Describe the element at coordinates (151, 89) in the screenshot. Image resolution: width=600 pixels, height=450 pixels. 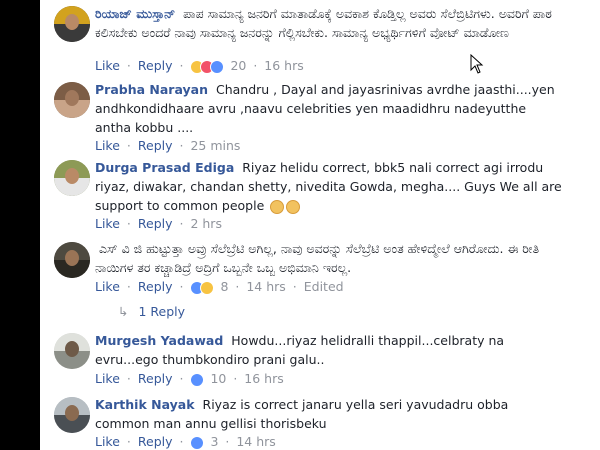
I see `commenter-name: Prabha Narayan` at that location.